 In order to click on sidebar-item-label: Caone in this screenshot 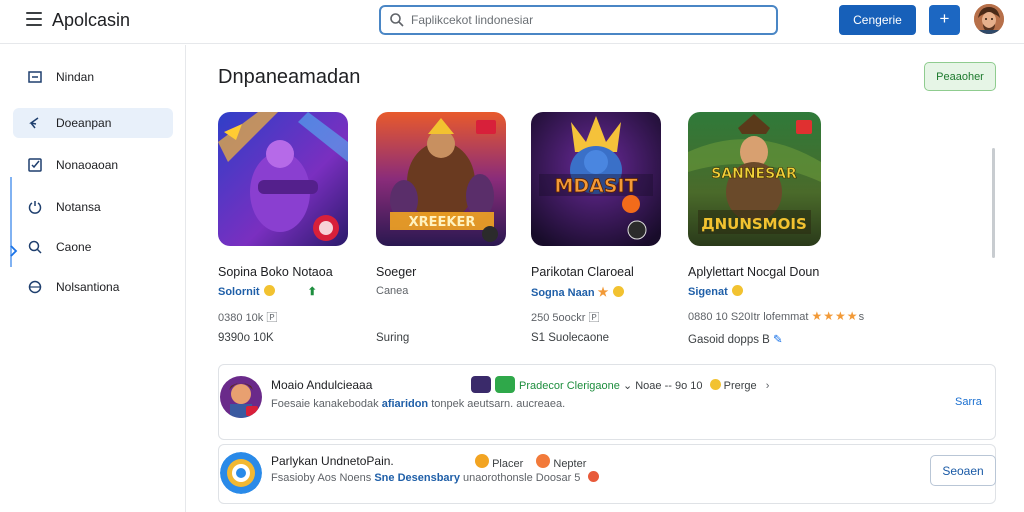, I will do `click(74, 247)`.